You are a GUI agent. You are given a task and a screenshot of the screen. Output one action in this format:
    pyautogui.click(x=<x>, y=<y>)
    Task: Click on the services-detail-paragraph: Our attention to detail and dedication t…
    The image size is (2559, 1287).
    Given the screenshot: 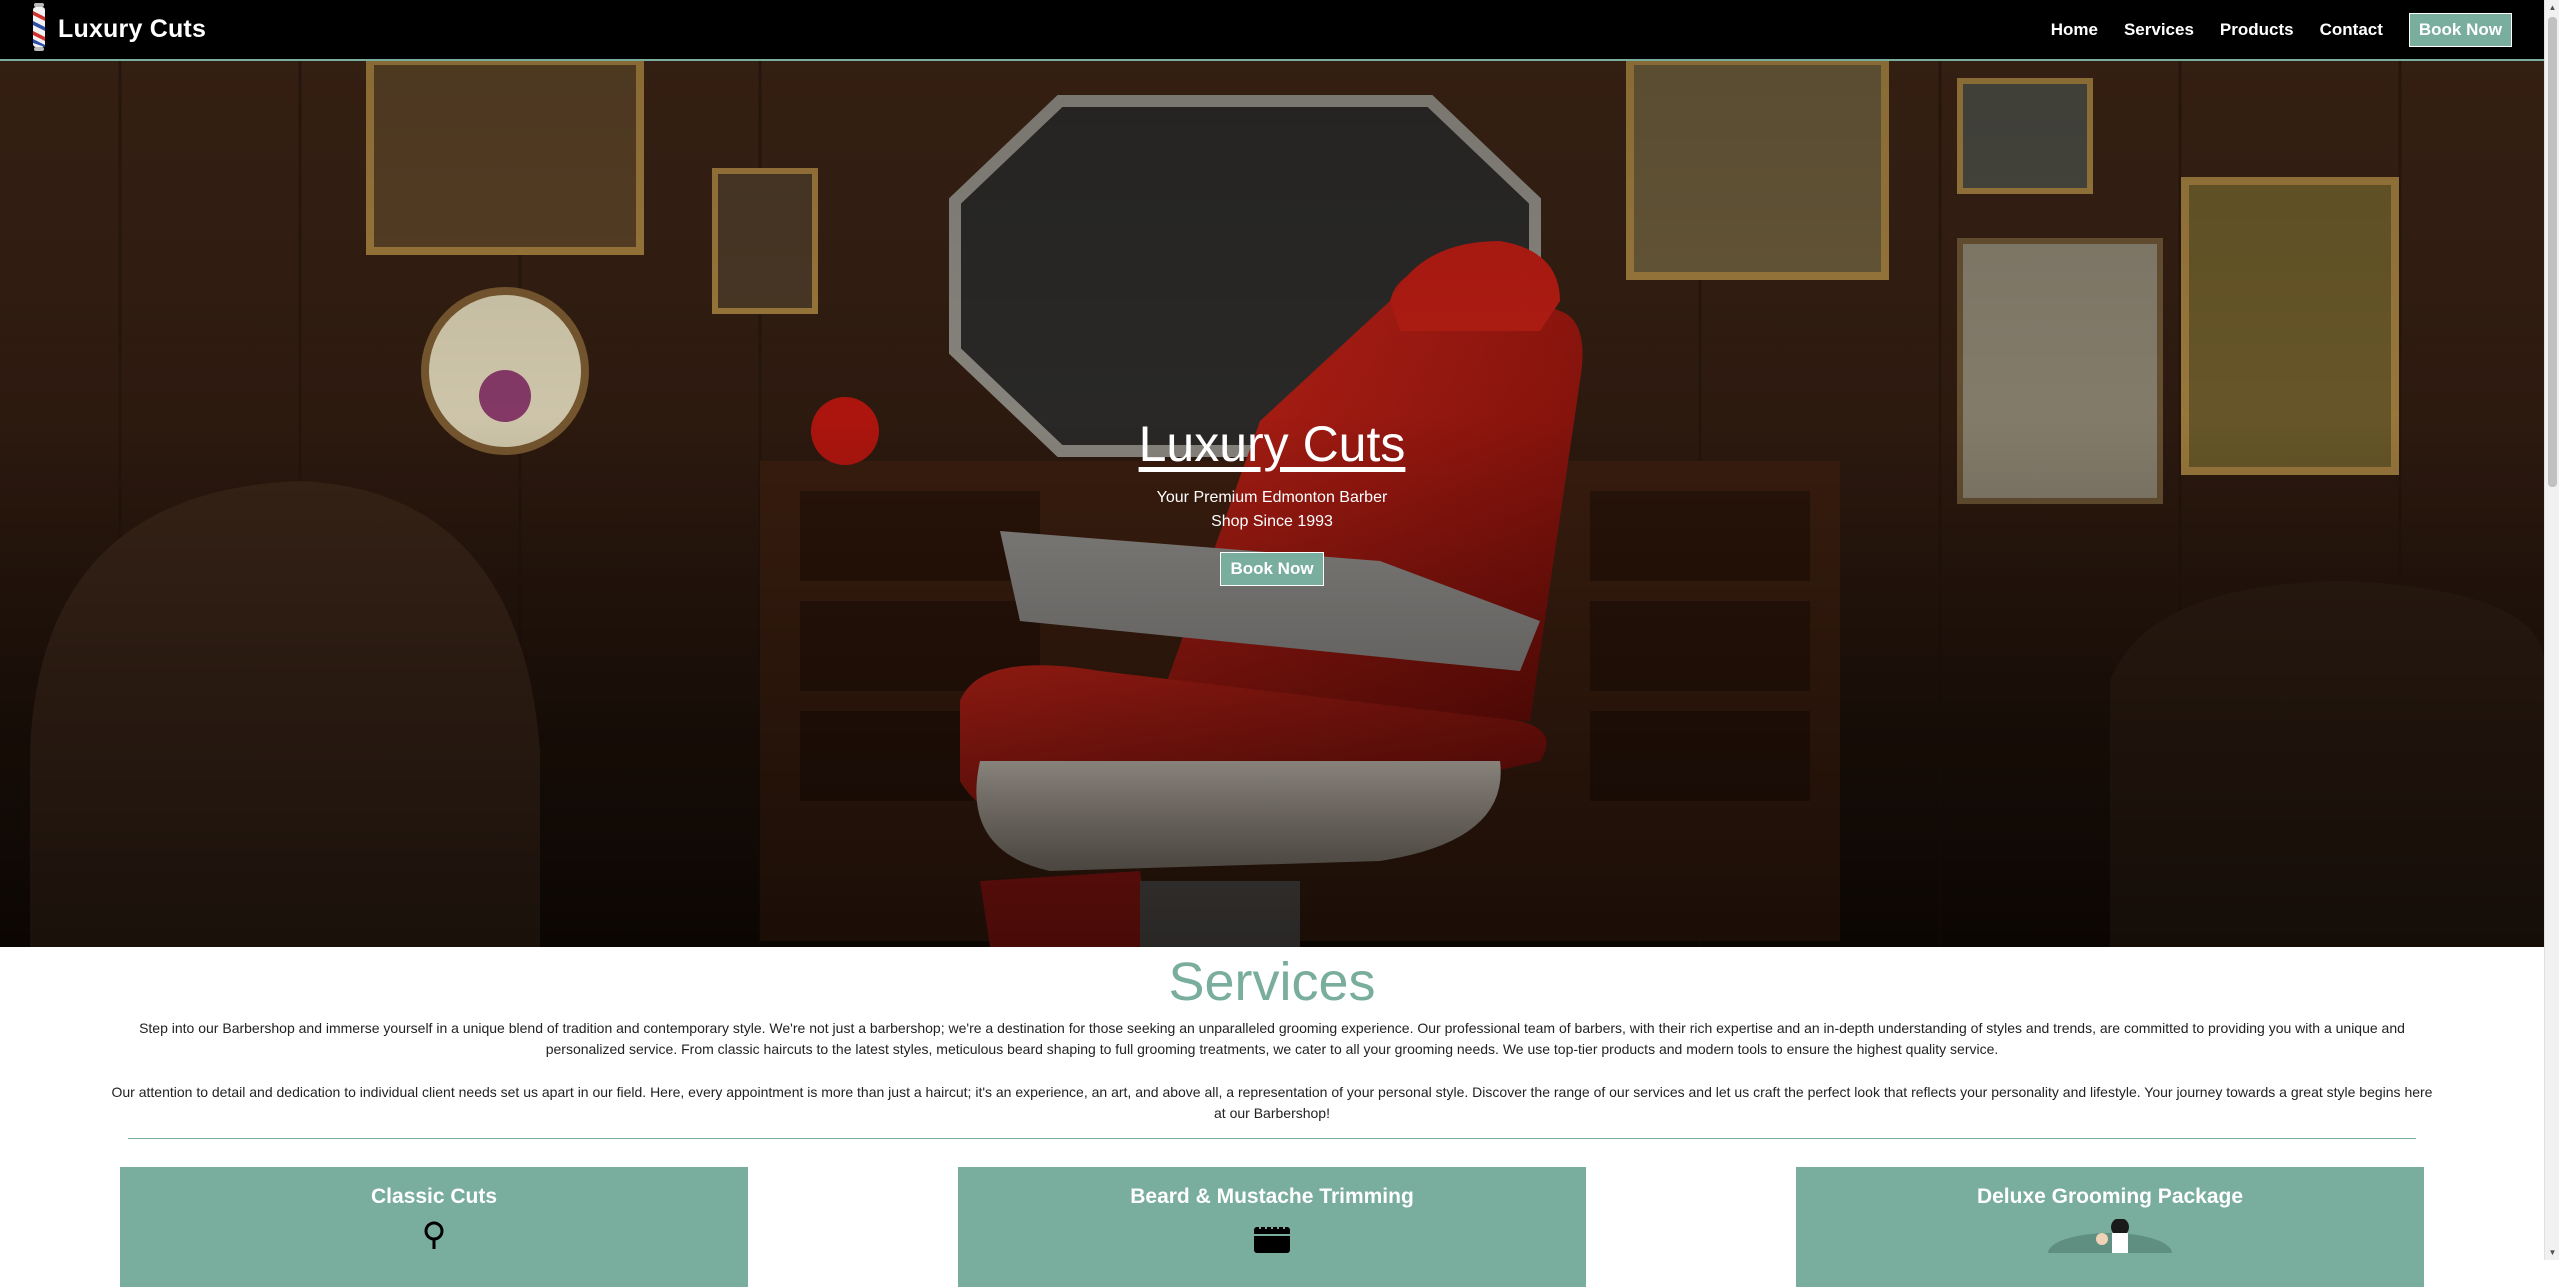 What is the action you would take?
    pyautogui.click(x=1272, y=1103)
    